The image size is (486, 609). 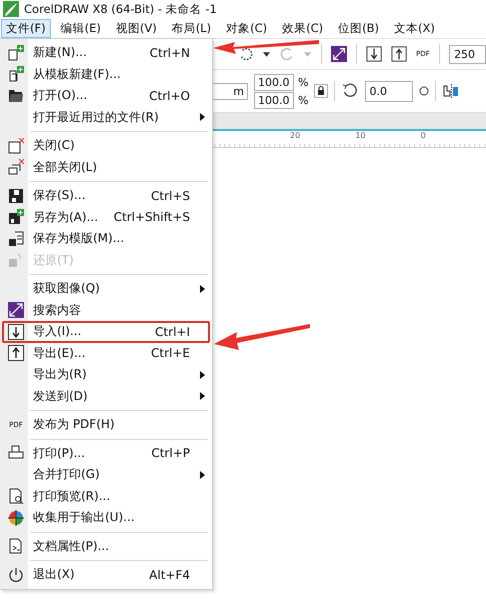 What do you see at coordinates (136, 28) in the screenshot?
I see `menu-bar-item: 视图(V)` at bounding box center [136, 28].